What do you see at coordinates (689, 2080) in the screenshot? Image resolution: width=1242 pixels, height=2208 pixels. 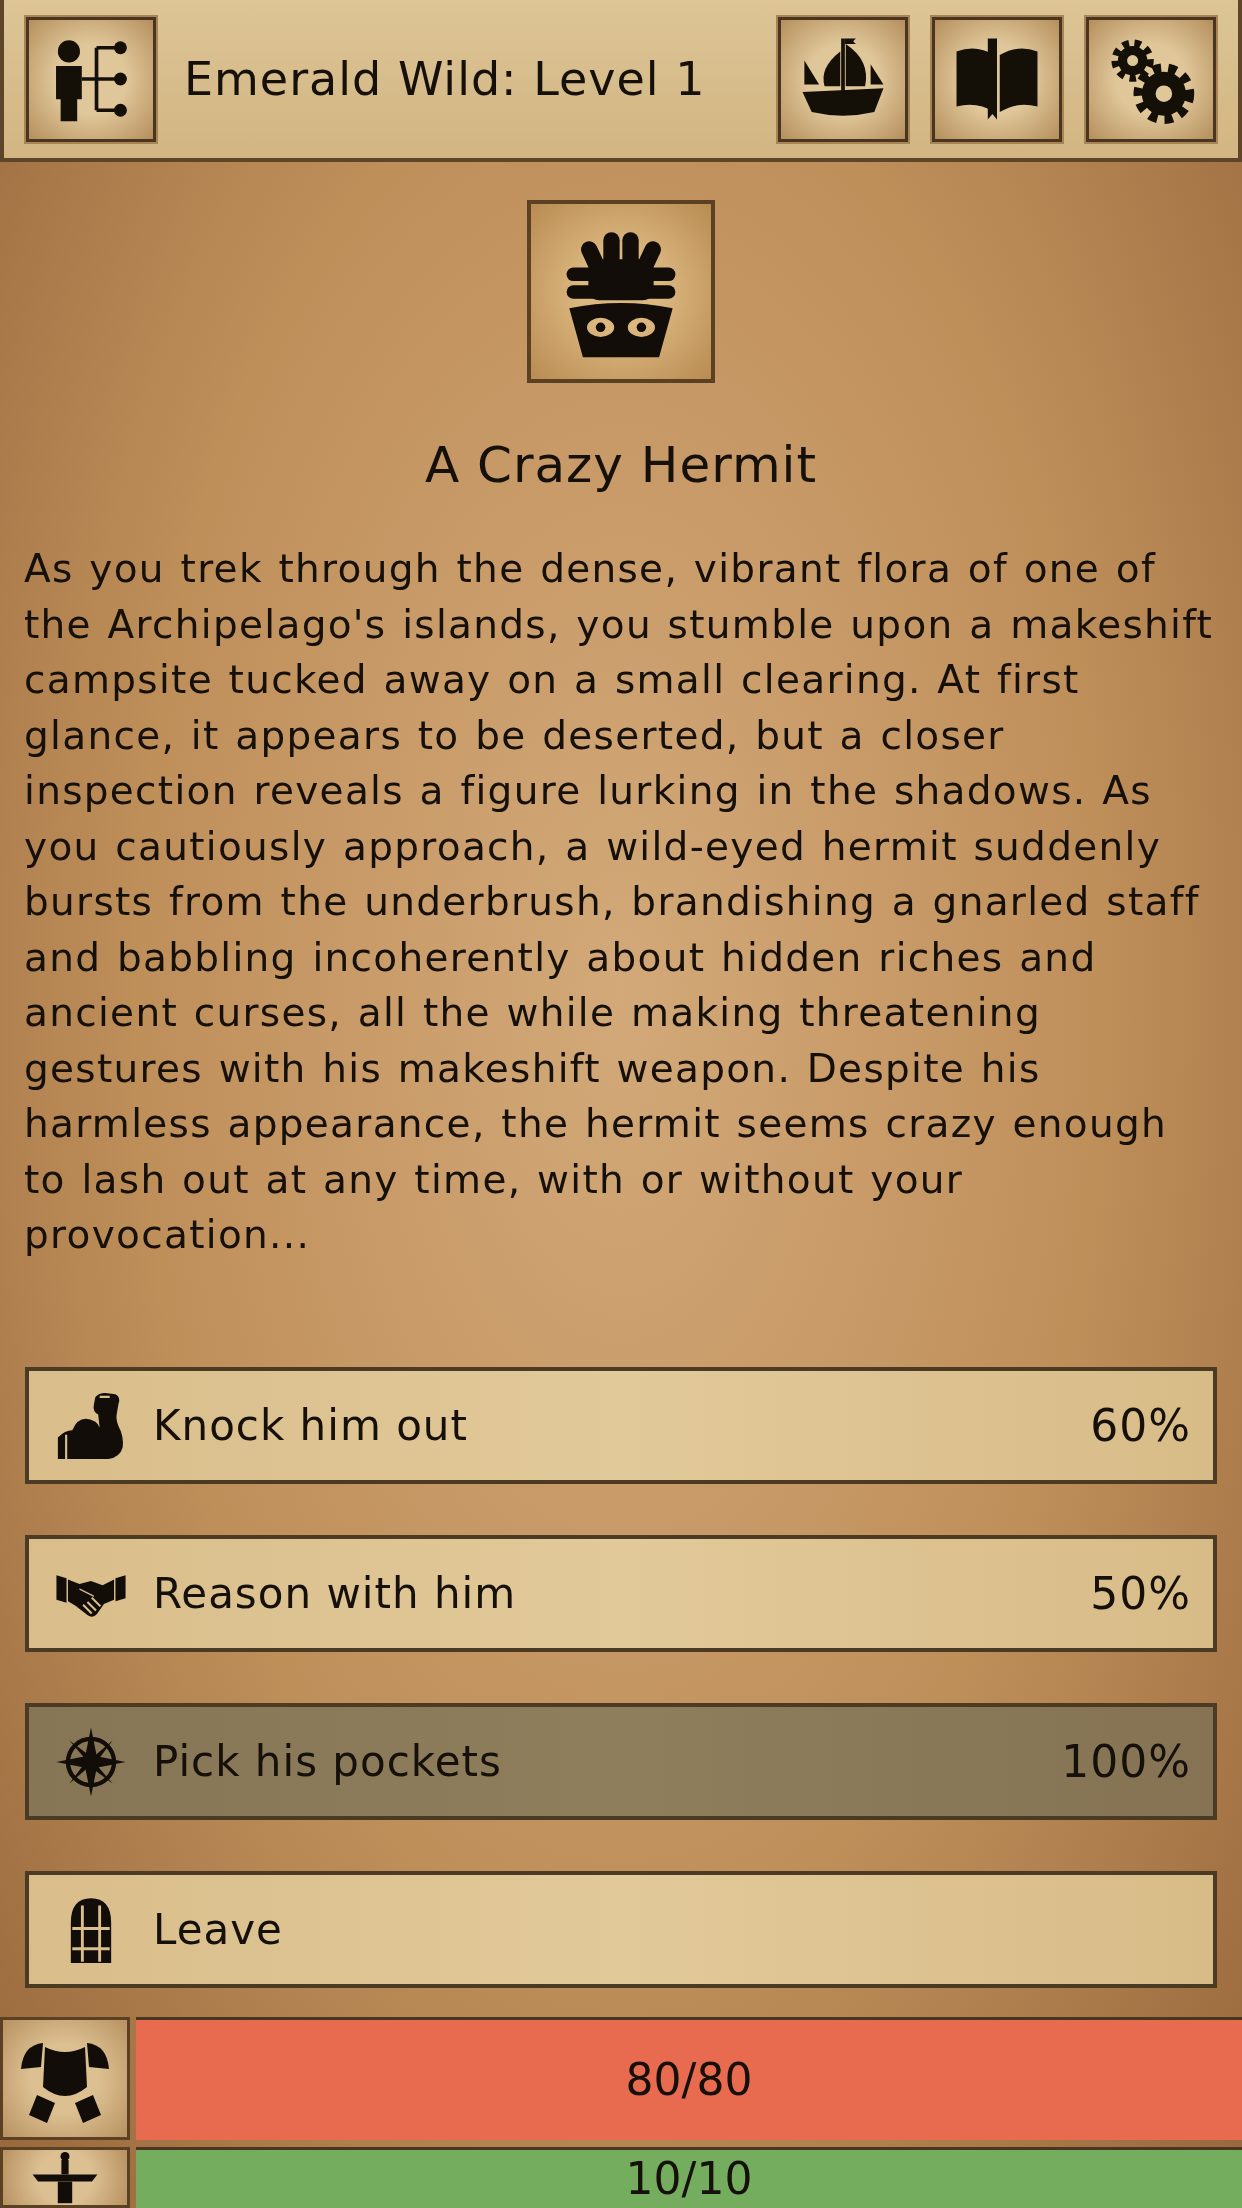 I see `stat-reading: 80/80` at bounding box center [689, 2080].